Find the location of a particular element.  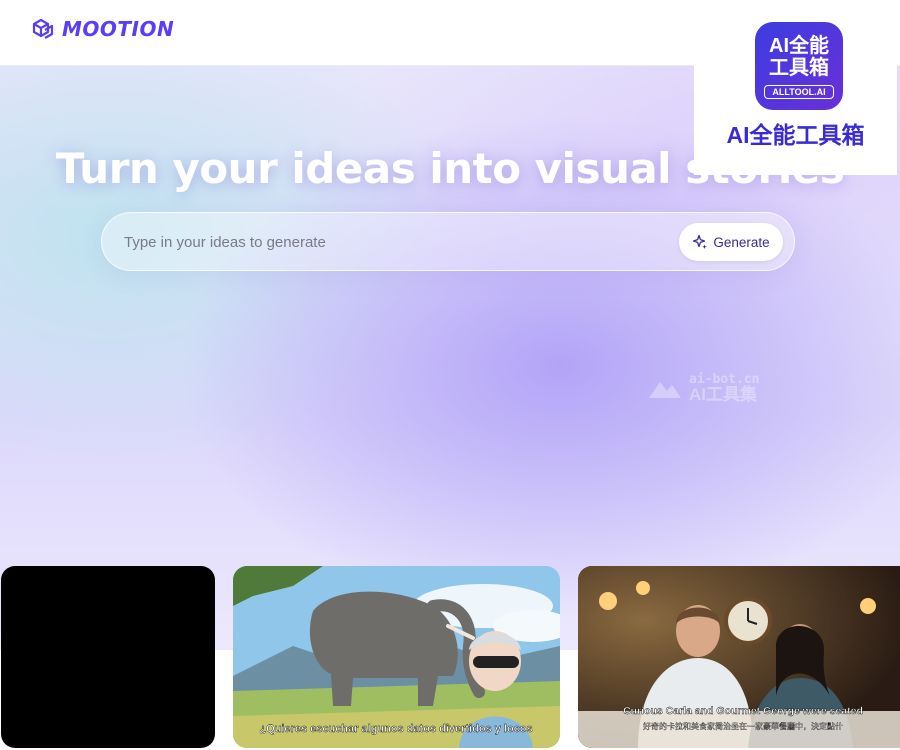

mootion-cube-icon is located at coordinates (43, 28).